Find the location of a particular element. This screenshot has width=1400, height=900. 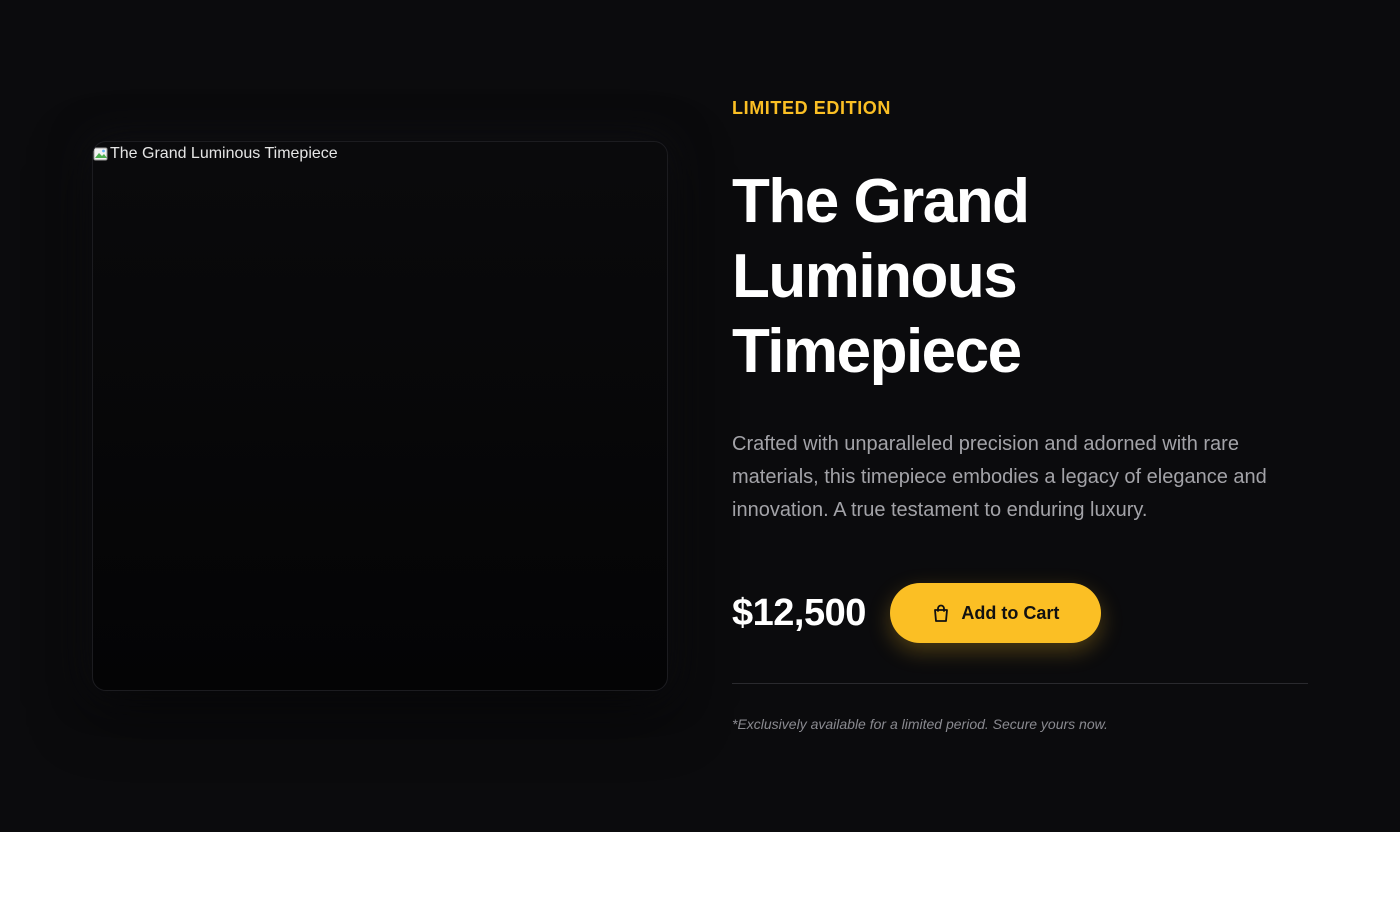

product-image: The Grand Luminous Timepiece is located at coordinates (215, 154).